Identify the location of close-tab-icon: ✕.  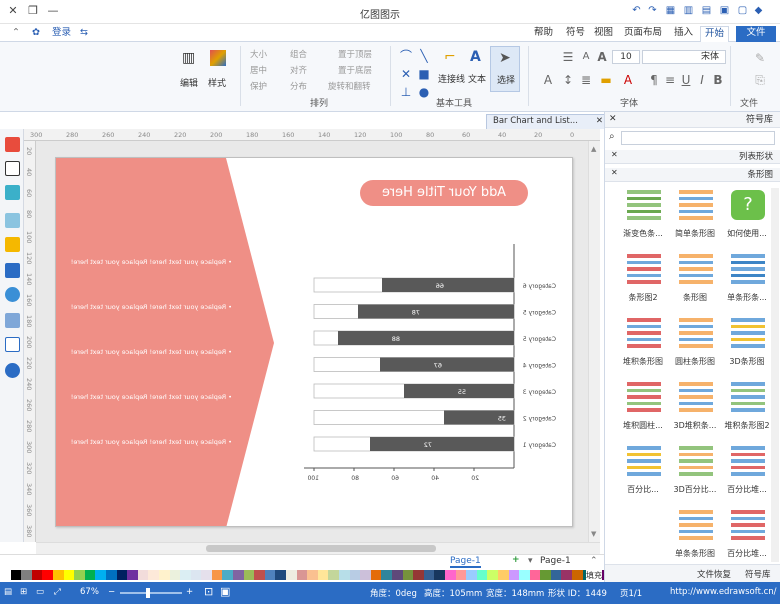
(599, 121).